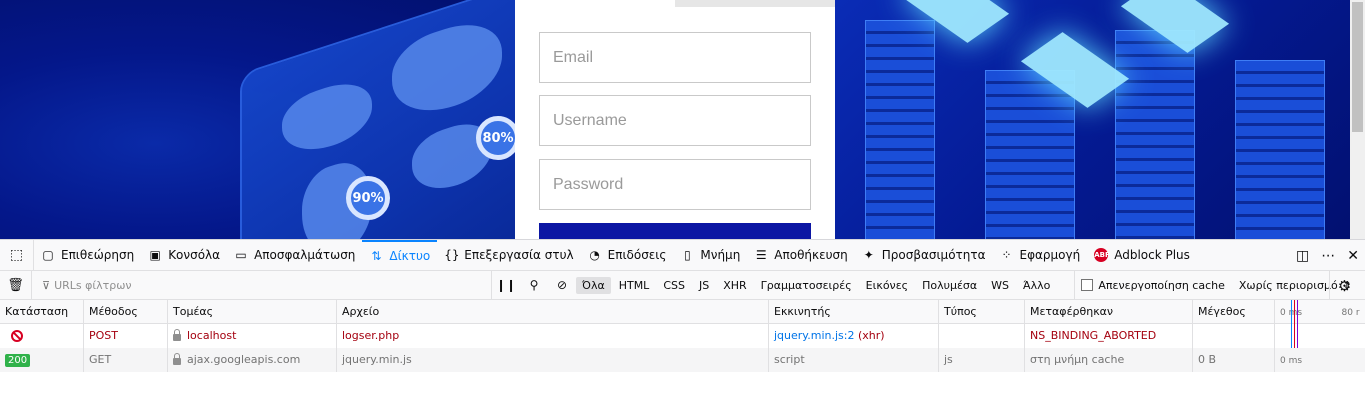 This screenshot has height=410, width=1365. I want to click on element-picker-icon: ⬚, so click(17, 255).